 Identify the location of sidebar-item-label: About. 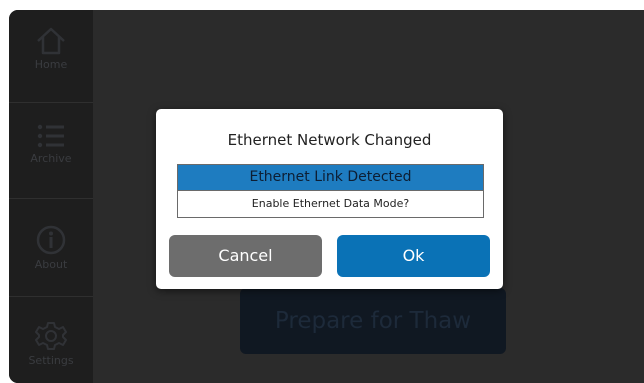
(51, 264).